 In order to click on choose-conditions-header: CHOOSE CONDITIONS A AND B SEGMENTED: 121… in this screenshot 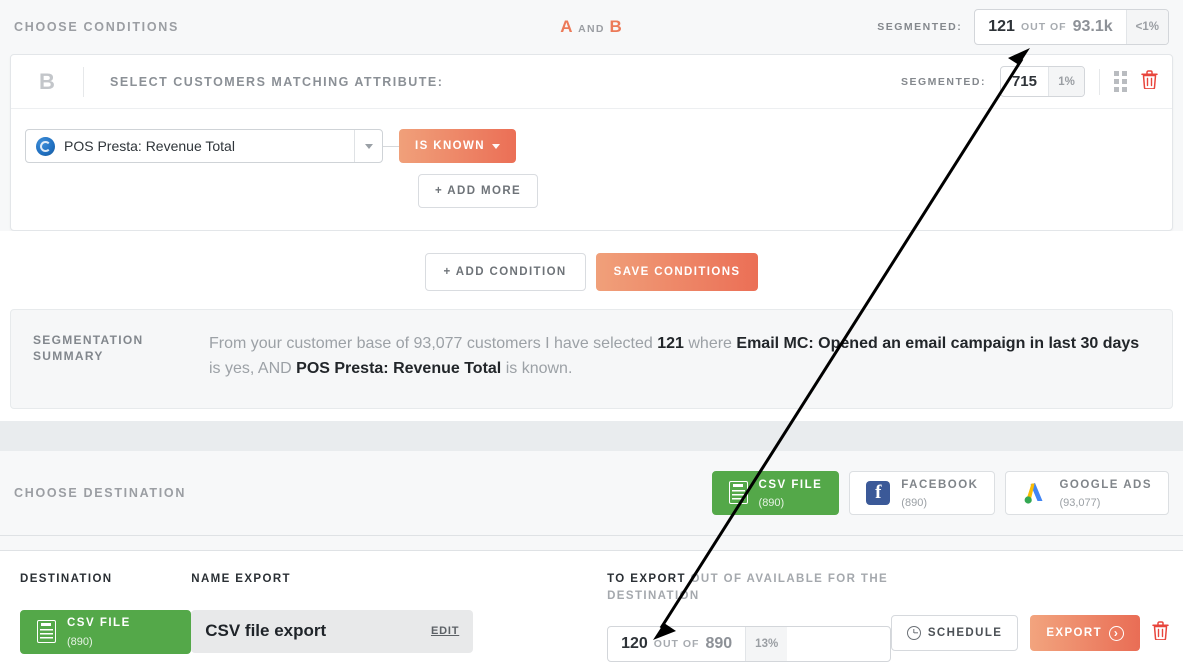, I will do `click(591, 27)`.